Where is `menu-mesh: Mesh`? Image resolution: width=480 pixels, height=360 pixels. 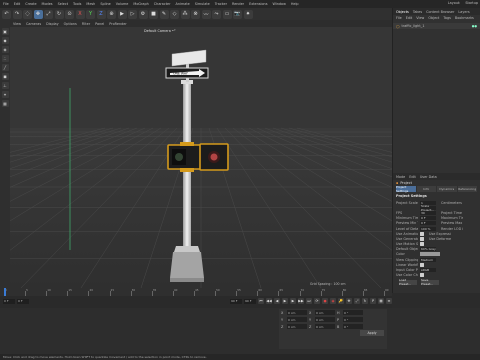 menu-mesh: Mesh is located at coordinates (90, 4).